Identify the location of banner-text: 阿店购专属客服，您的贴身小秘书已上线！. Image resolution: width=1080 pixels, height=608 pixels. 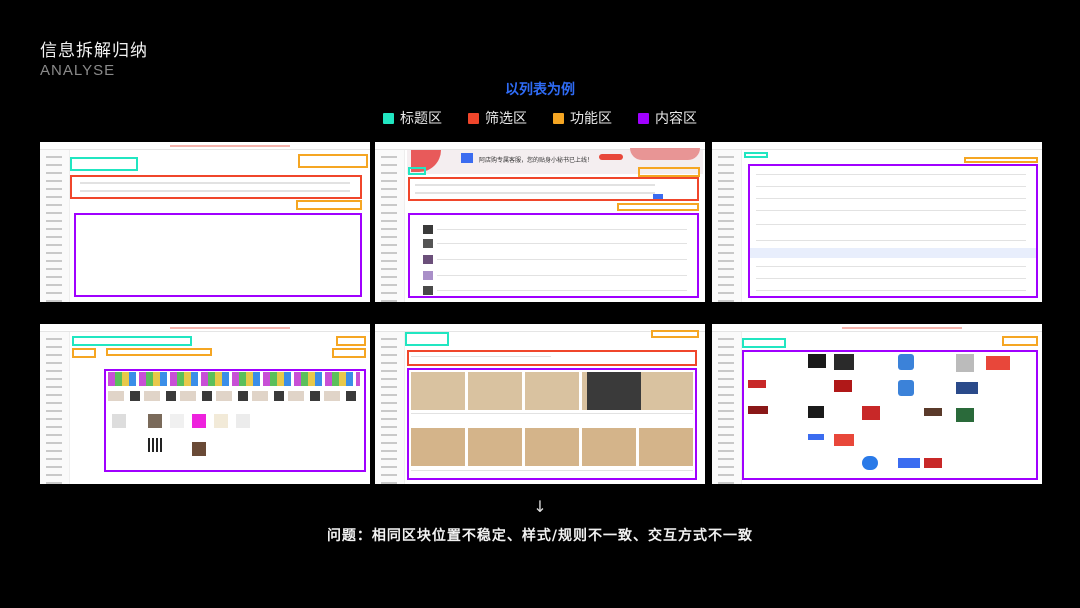
(536, 160).